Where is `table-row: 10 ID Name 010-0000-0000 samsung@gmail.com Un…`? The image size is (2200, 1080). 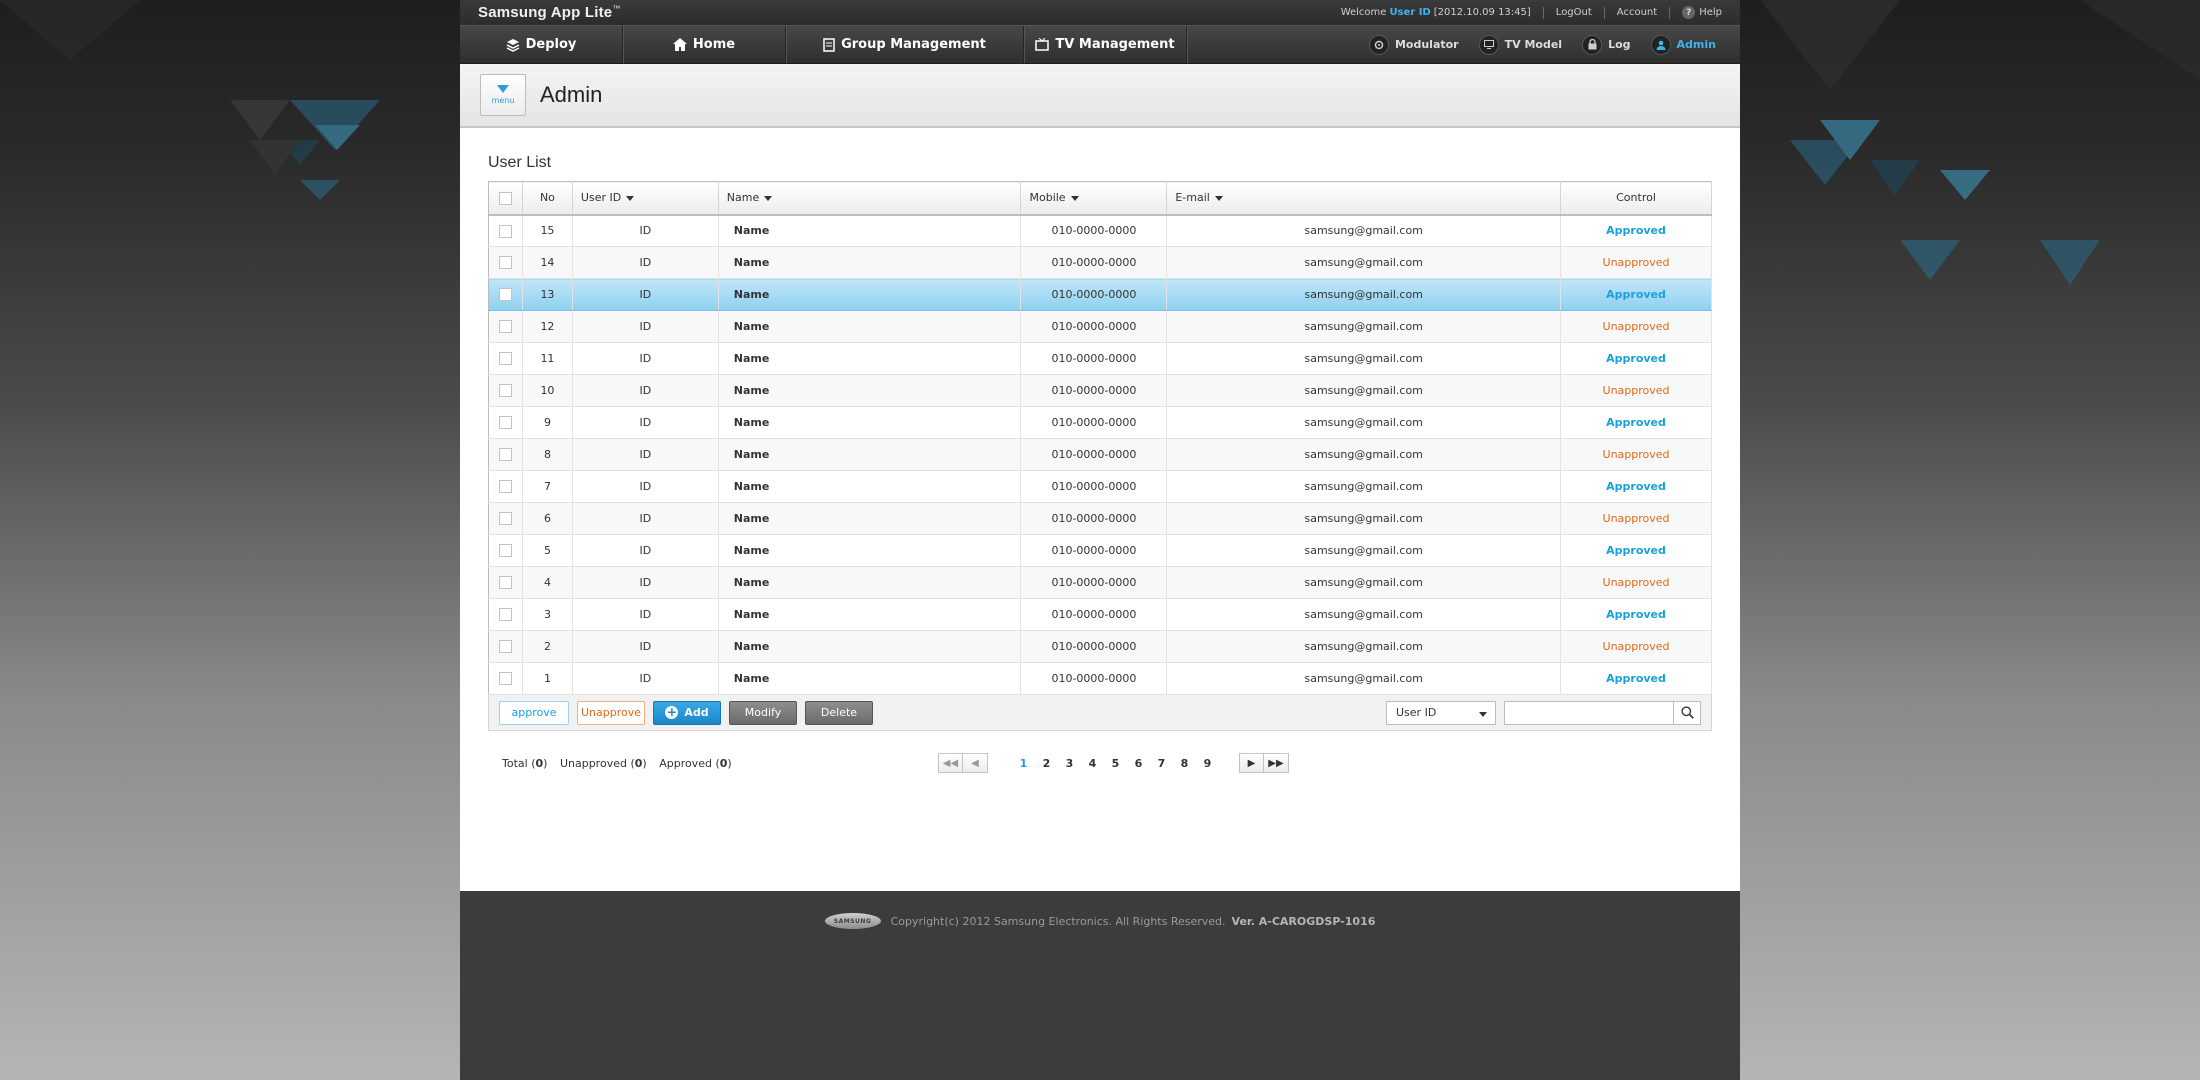 table-row: 10 ID Name 010-0000-0000 samsung@gmail.com Un… is located at coordinates (1100, 390).